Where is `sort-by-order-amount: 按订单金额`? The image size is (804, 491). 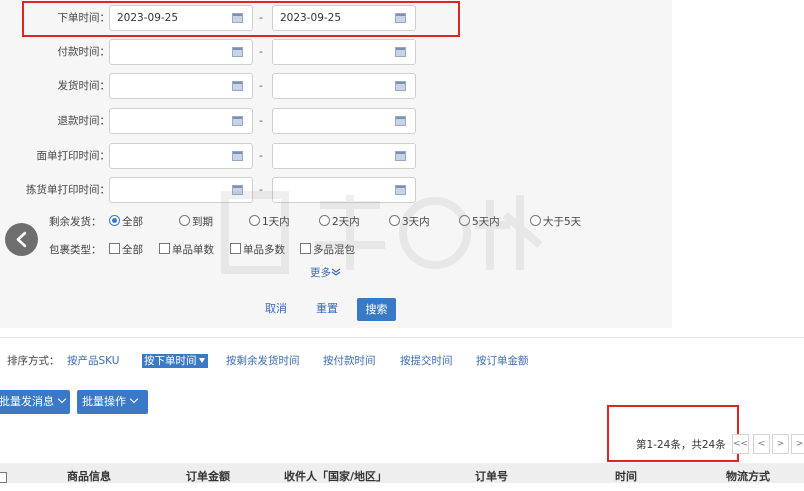
sort-by-order-amount: 按订单金额 is located at coordinates (502, 361).